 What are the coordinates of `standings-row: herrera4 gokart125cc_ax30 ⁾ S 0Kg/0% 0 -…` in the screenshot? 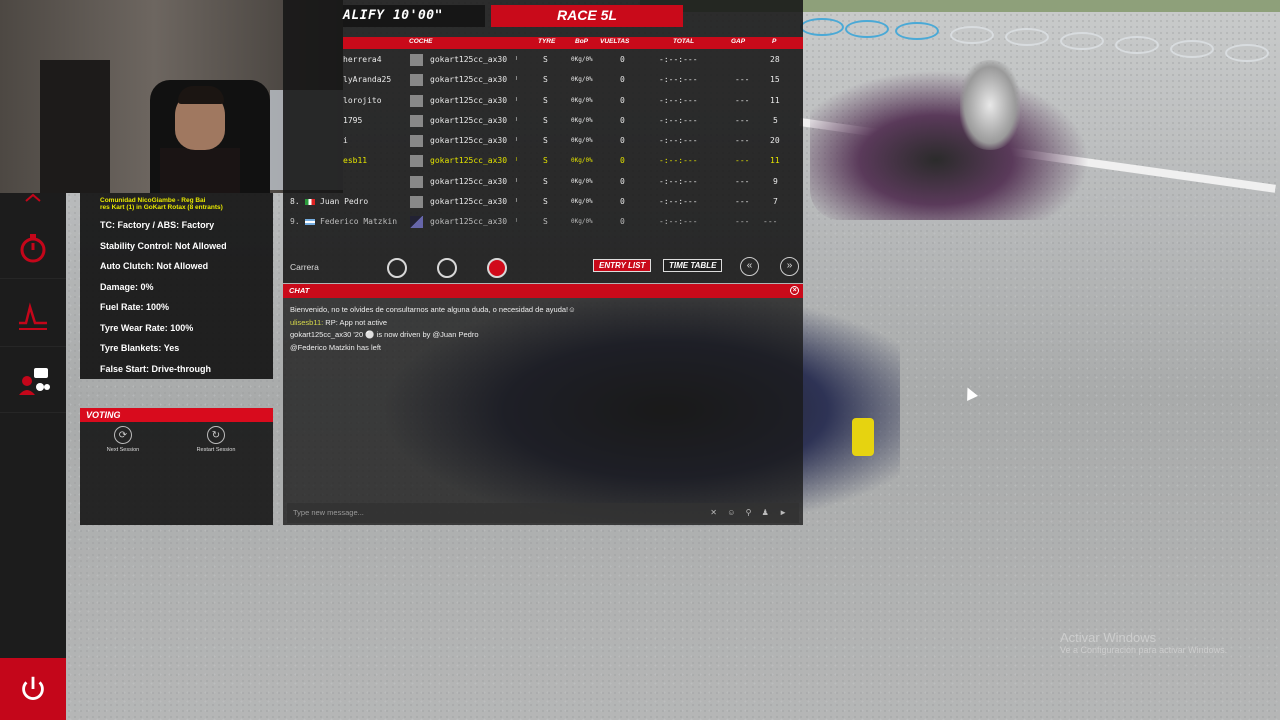 It's located at (543, 60).